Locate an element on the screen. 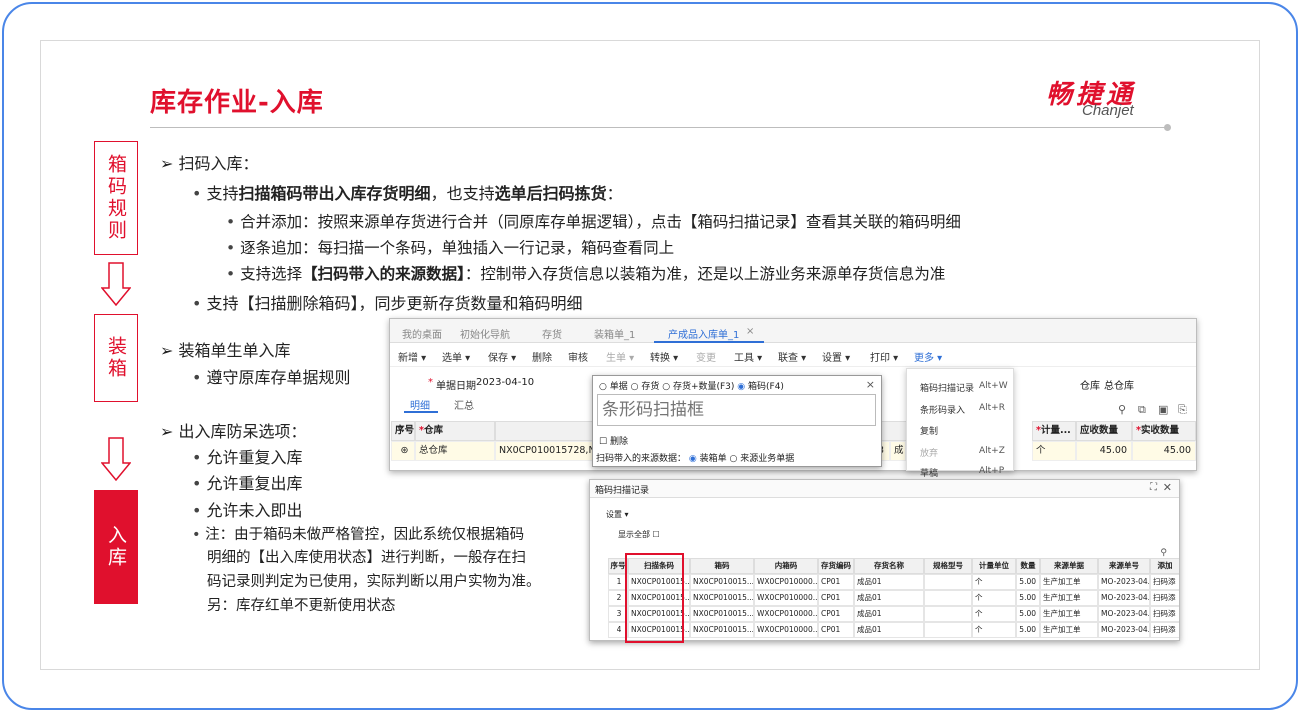 The image size is (1300, 712). radio-box-code: ◉ 箱码(F4) is located at coordinates (760, 387).